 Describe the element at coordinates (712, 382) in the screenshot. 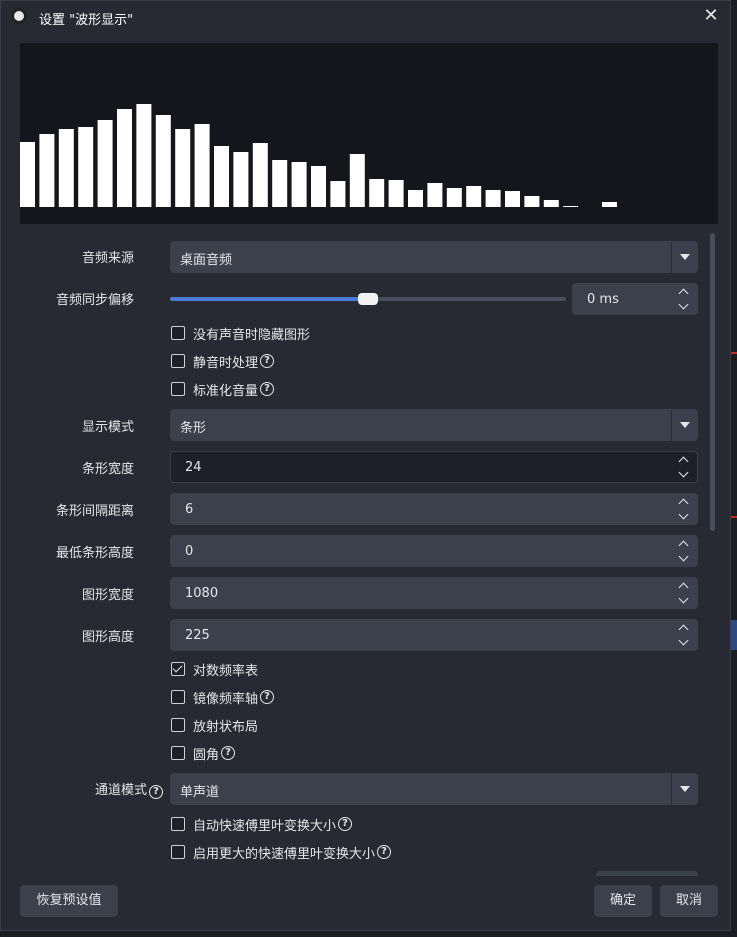

I see `scrollbar-thumb` at that location.